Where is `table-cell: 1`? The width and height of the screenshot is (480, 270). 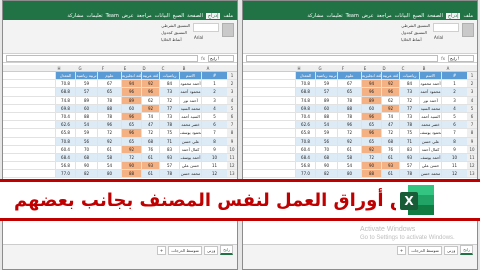
table-cell: 1 is located at coordinates (454, 84).